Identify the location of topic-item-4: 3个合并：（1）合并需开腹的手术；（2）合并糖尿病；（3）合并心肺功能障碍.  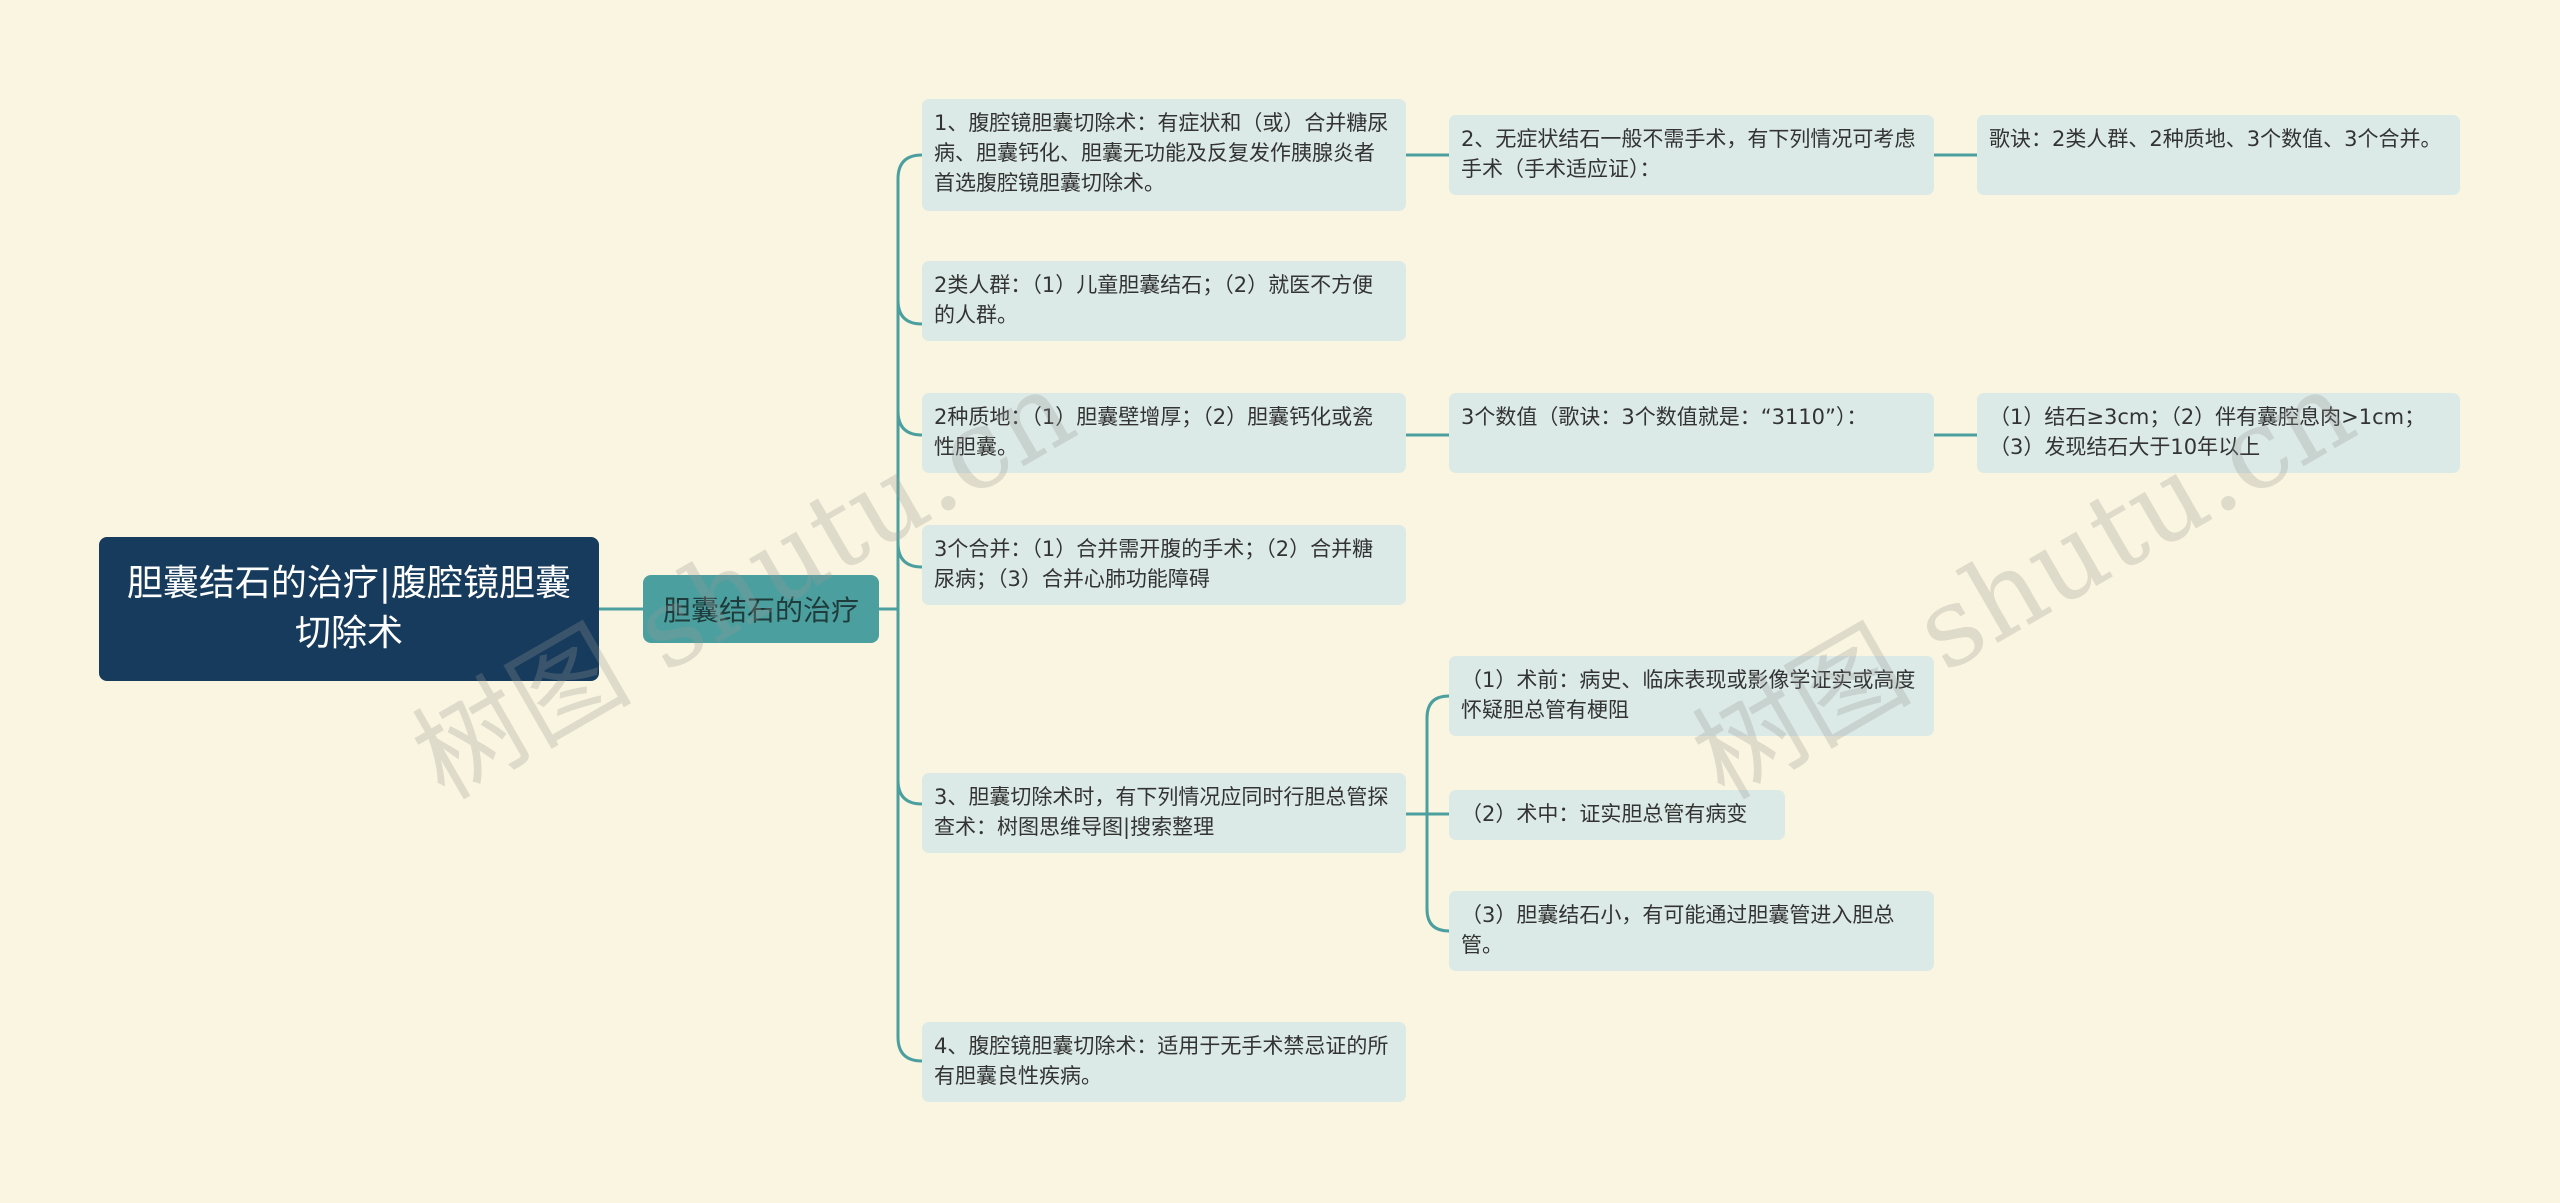
(1164, 565).